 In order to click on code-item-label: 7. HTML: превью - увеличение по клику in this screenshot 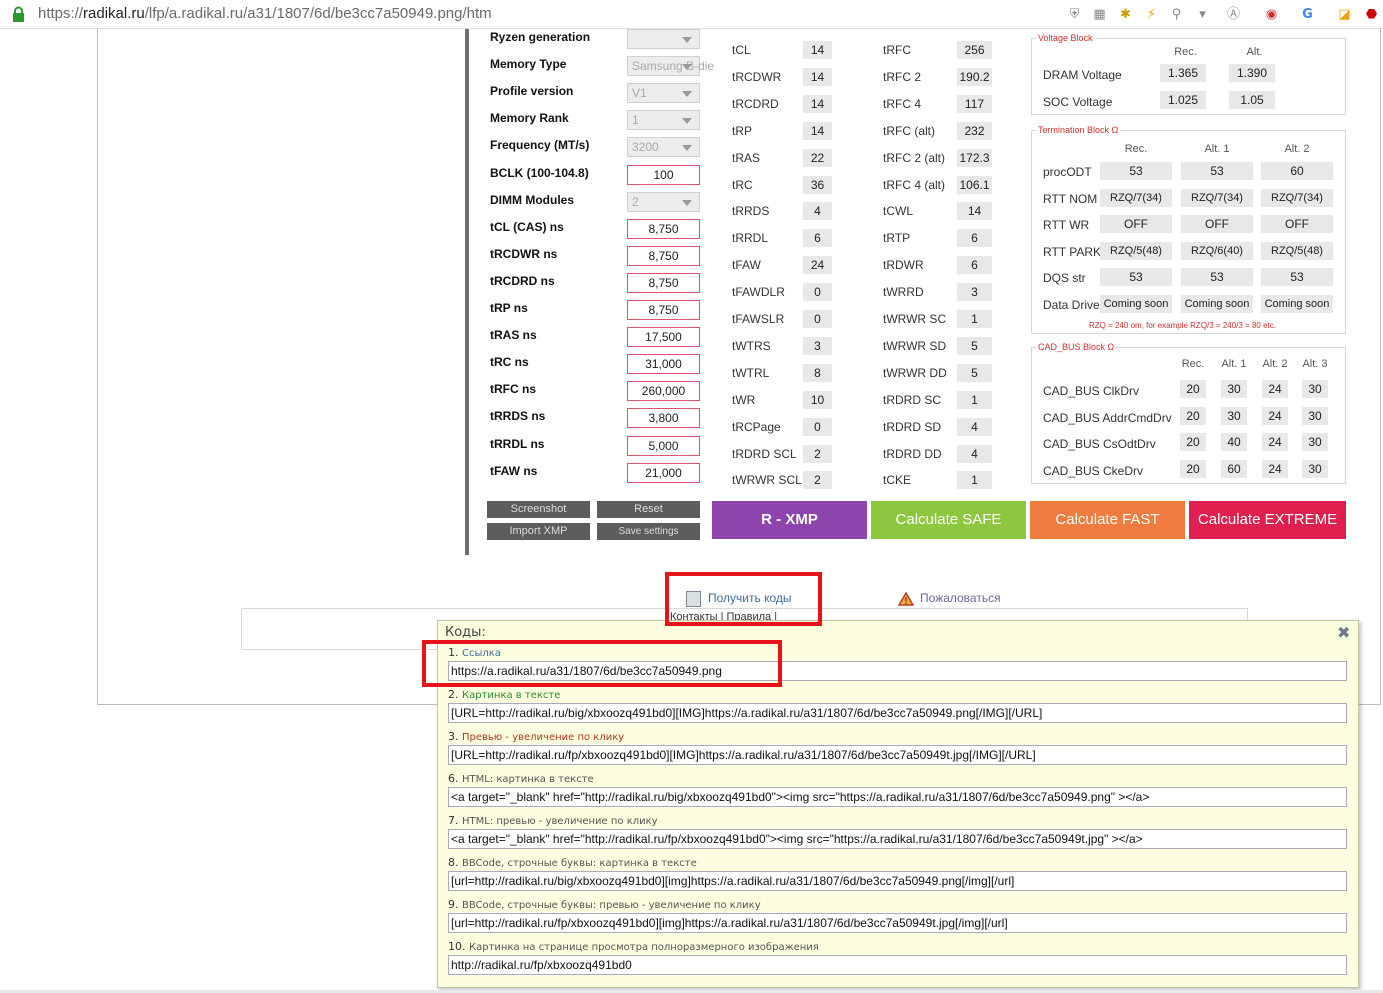, I will do `click(553, 820)`.